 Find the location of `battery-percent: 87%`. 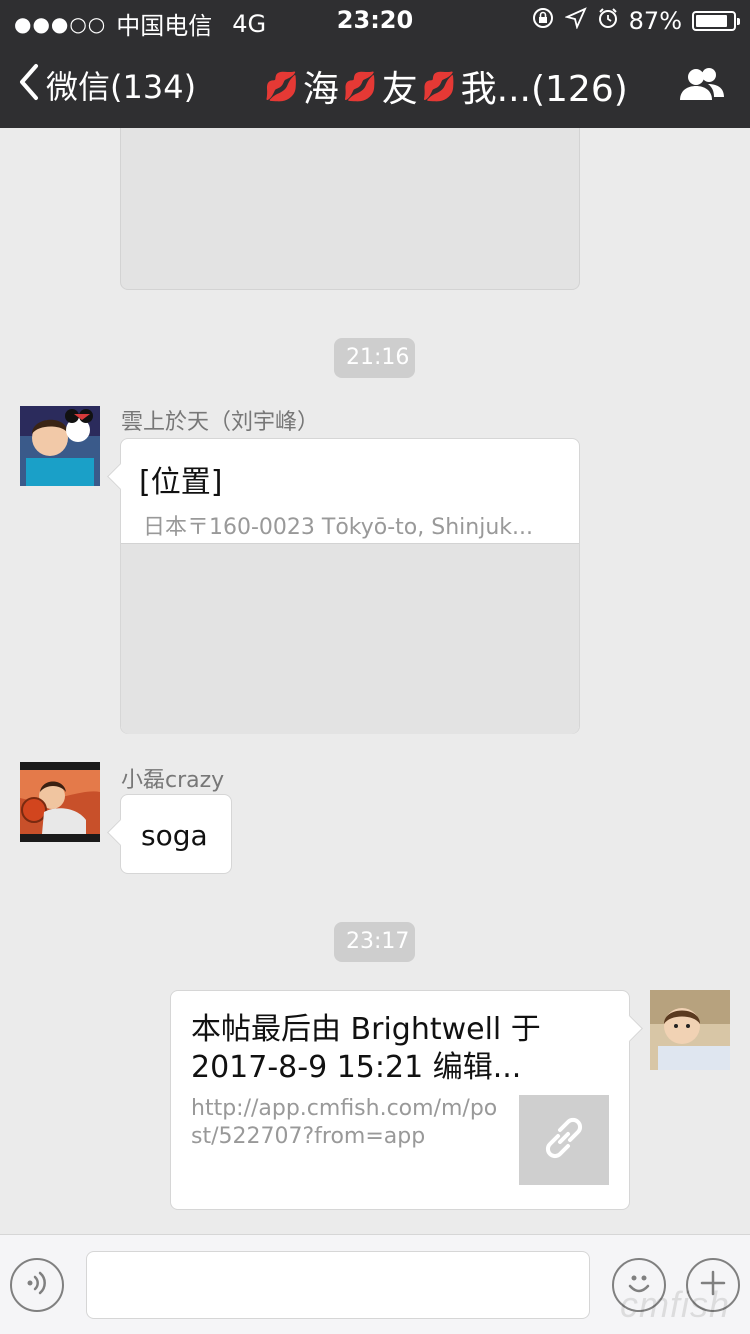

battery-percent: 87% is located at coordinates (655, 21).